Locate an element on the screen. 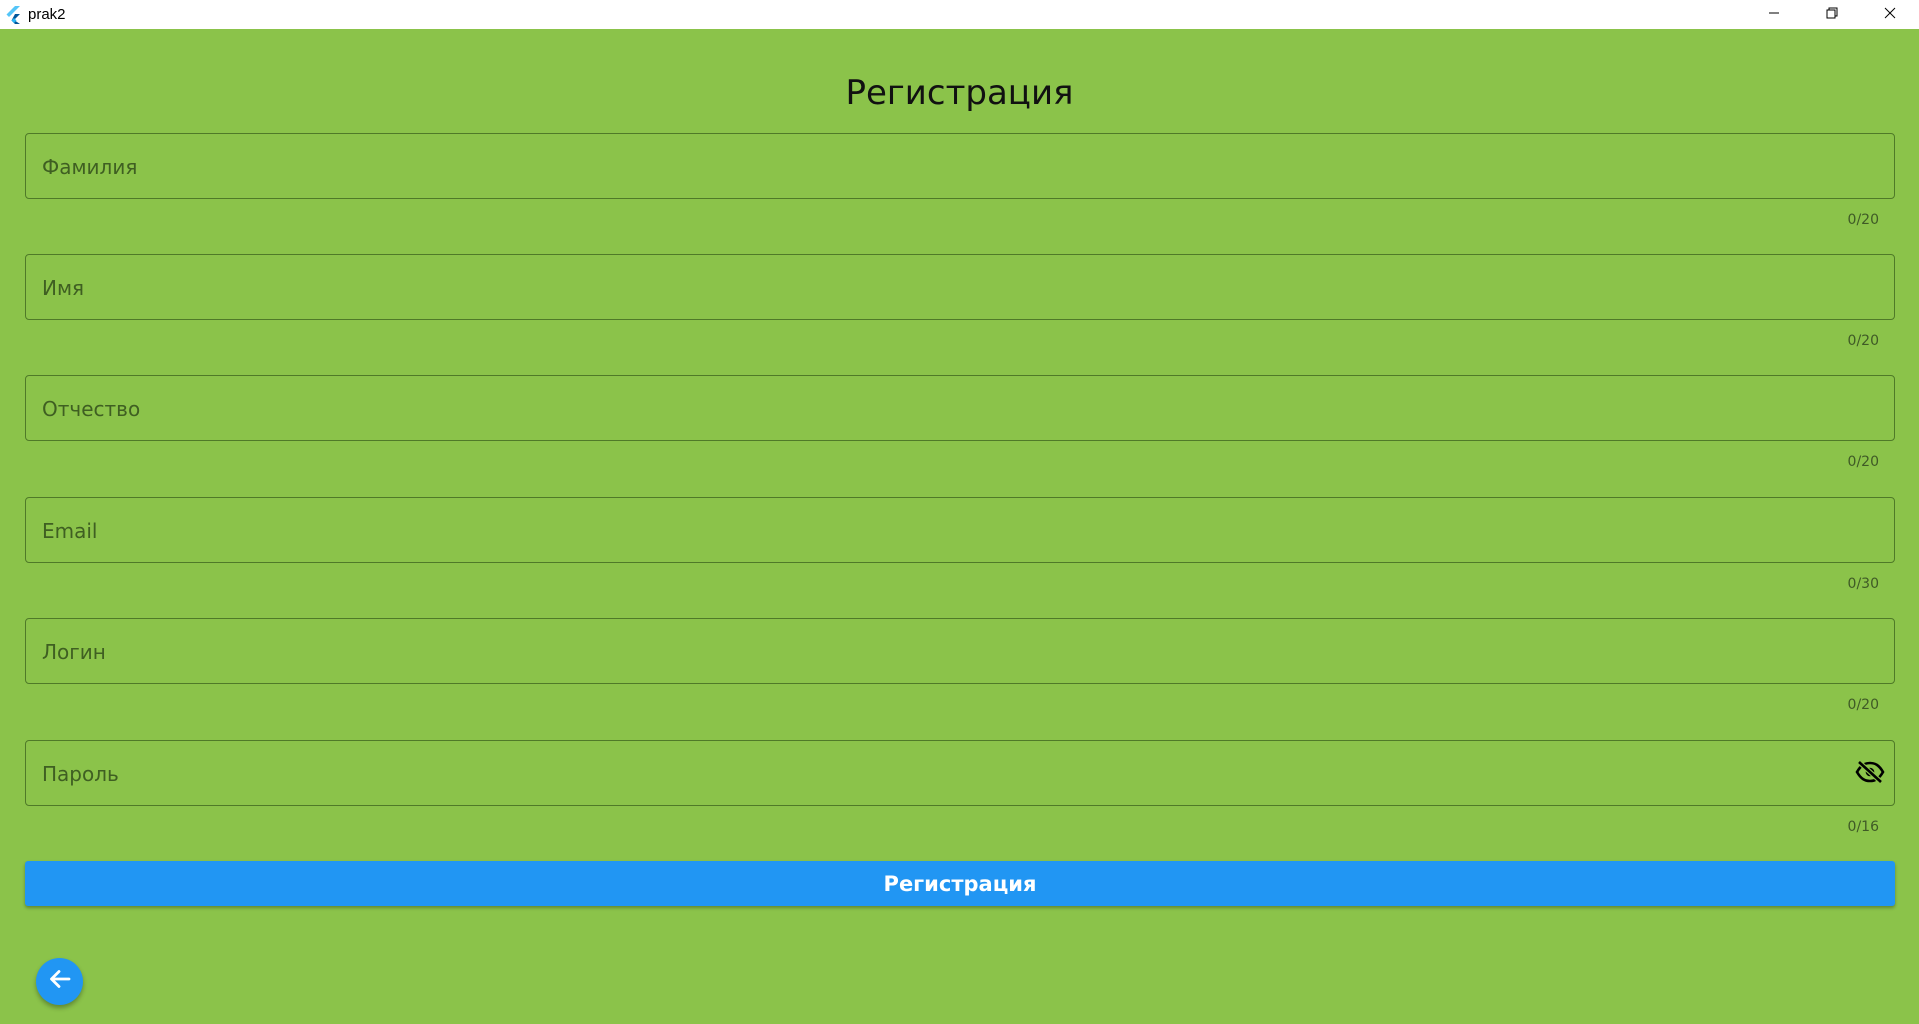  email-counter: 0/30 is located at coordinates (1863, 584).